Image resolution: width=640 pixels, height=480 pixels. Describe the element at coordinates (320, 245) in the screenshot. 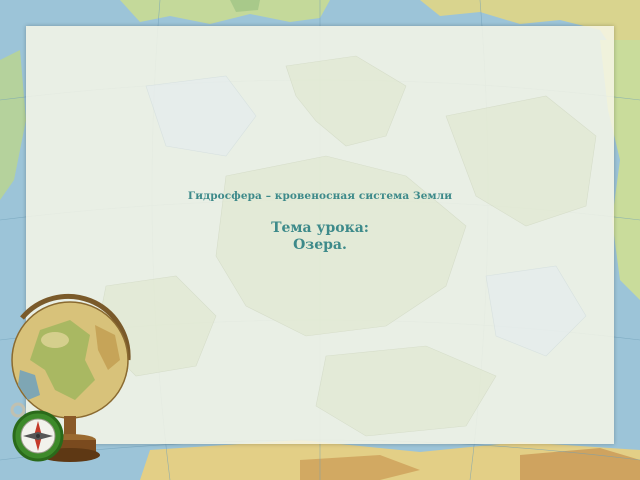

I see `topic-name: Озера.` at that location.